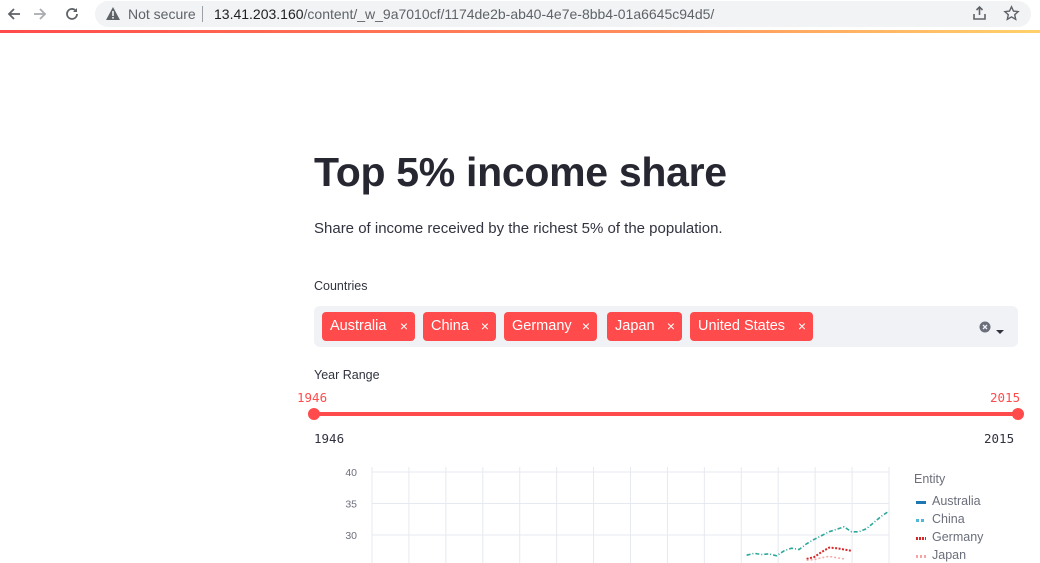  I want to click on countries-label: Countries, so click(341, 286).